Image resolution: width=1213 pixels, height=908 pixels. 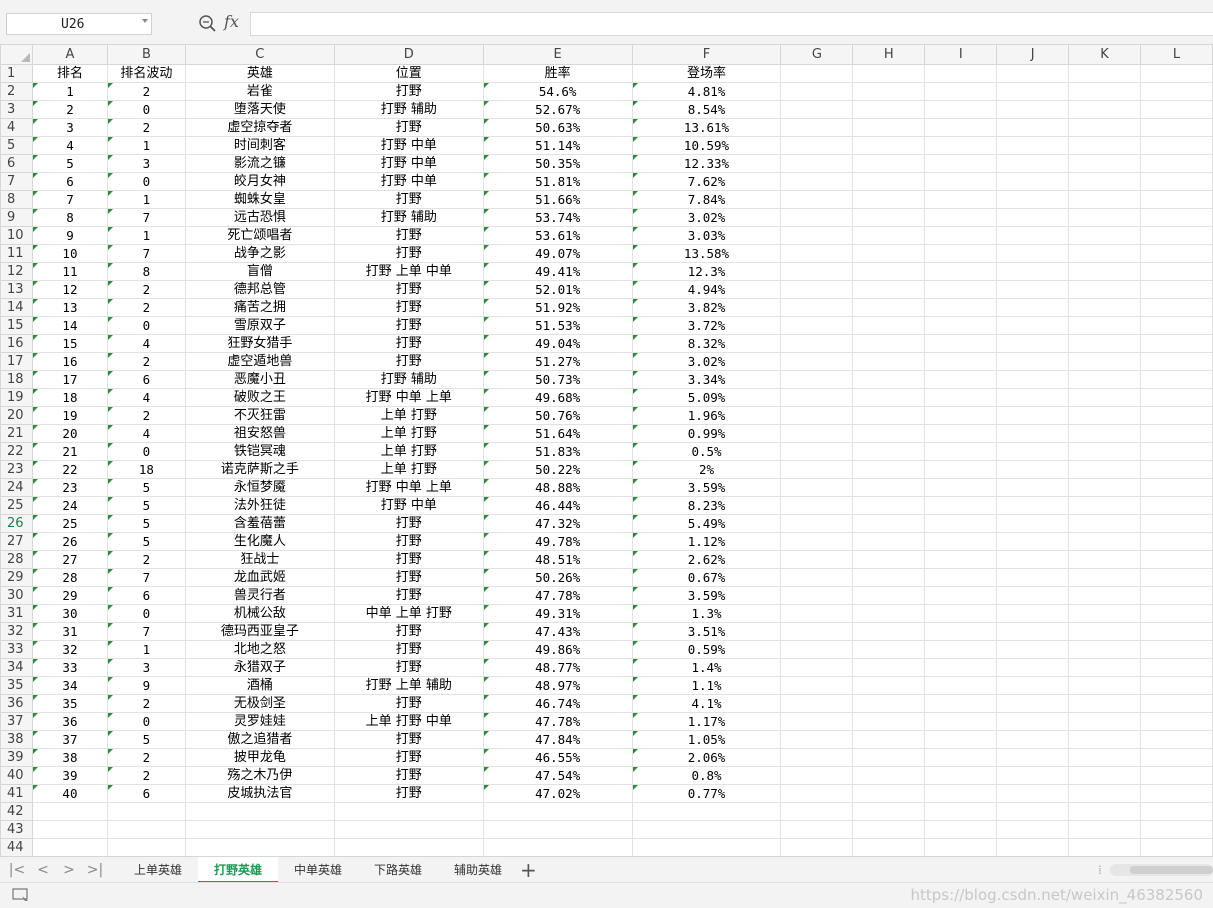 What do you see at coordinates (69, 379) in the screenshot?
I see `cell: 17` at bounding box center [69, 379].